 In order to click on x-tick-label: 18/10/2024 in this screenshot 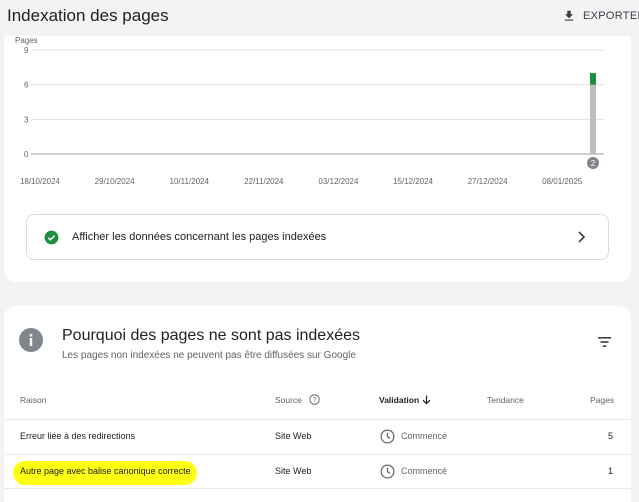, I will do `click(40, 181)`.